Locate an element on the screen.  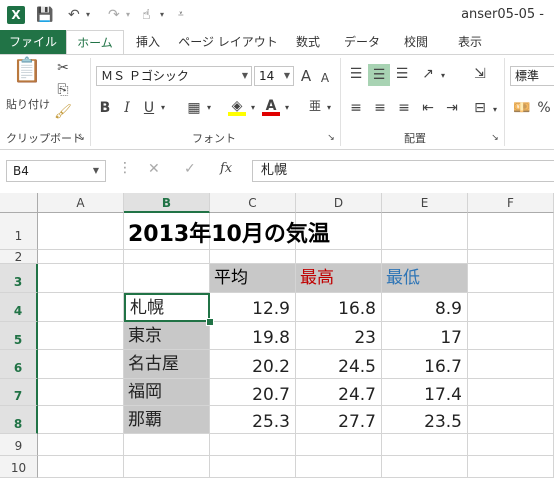
font-size-combo: 14 ▼ is located at coordinates (274, 76).